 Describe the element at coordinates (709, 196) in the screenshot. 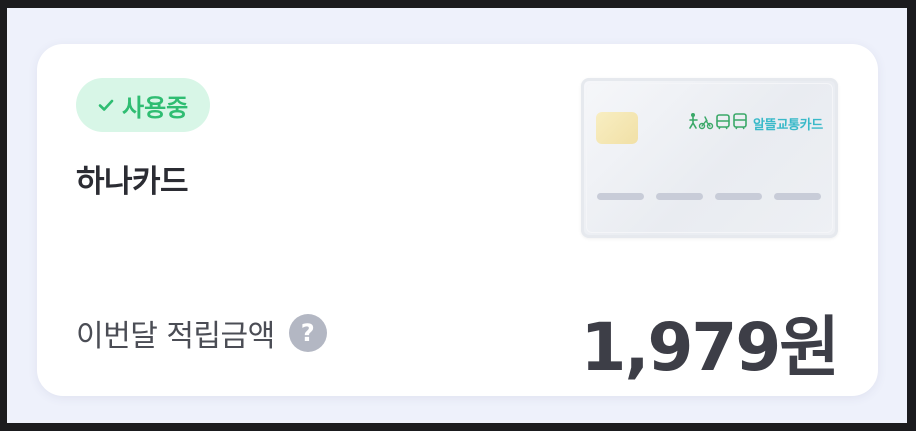

I see `card-stripes` at that location.